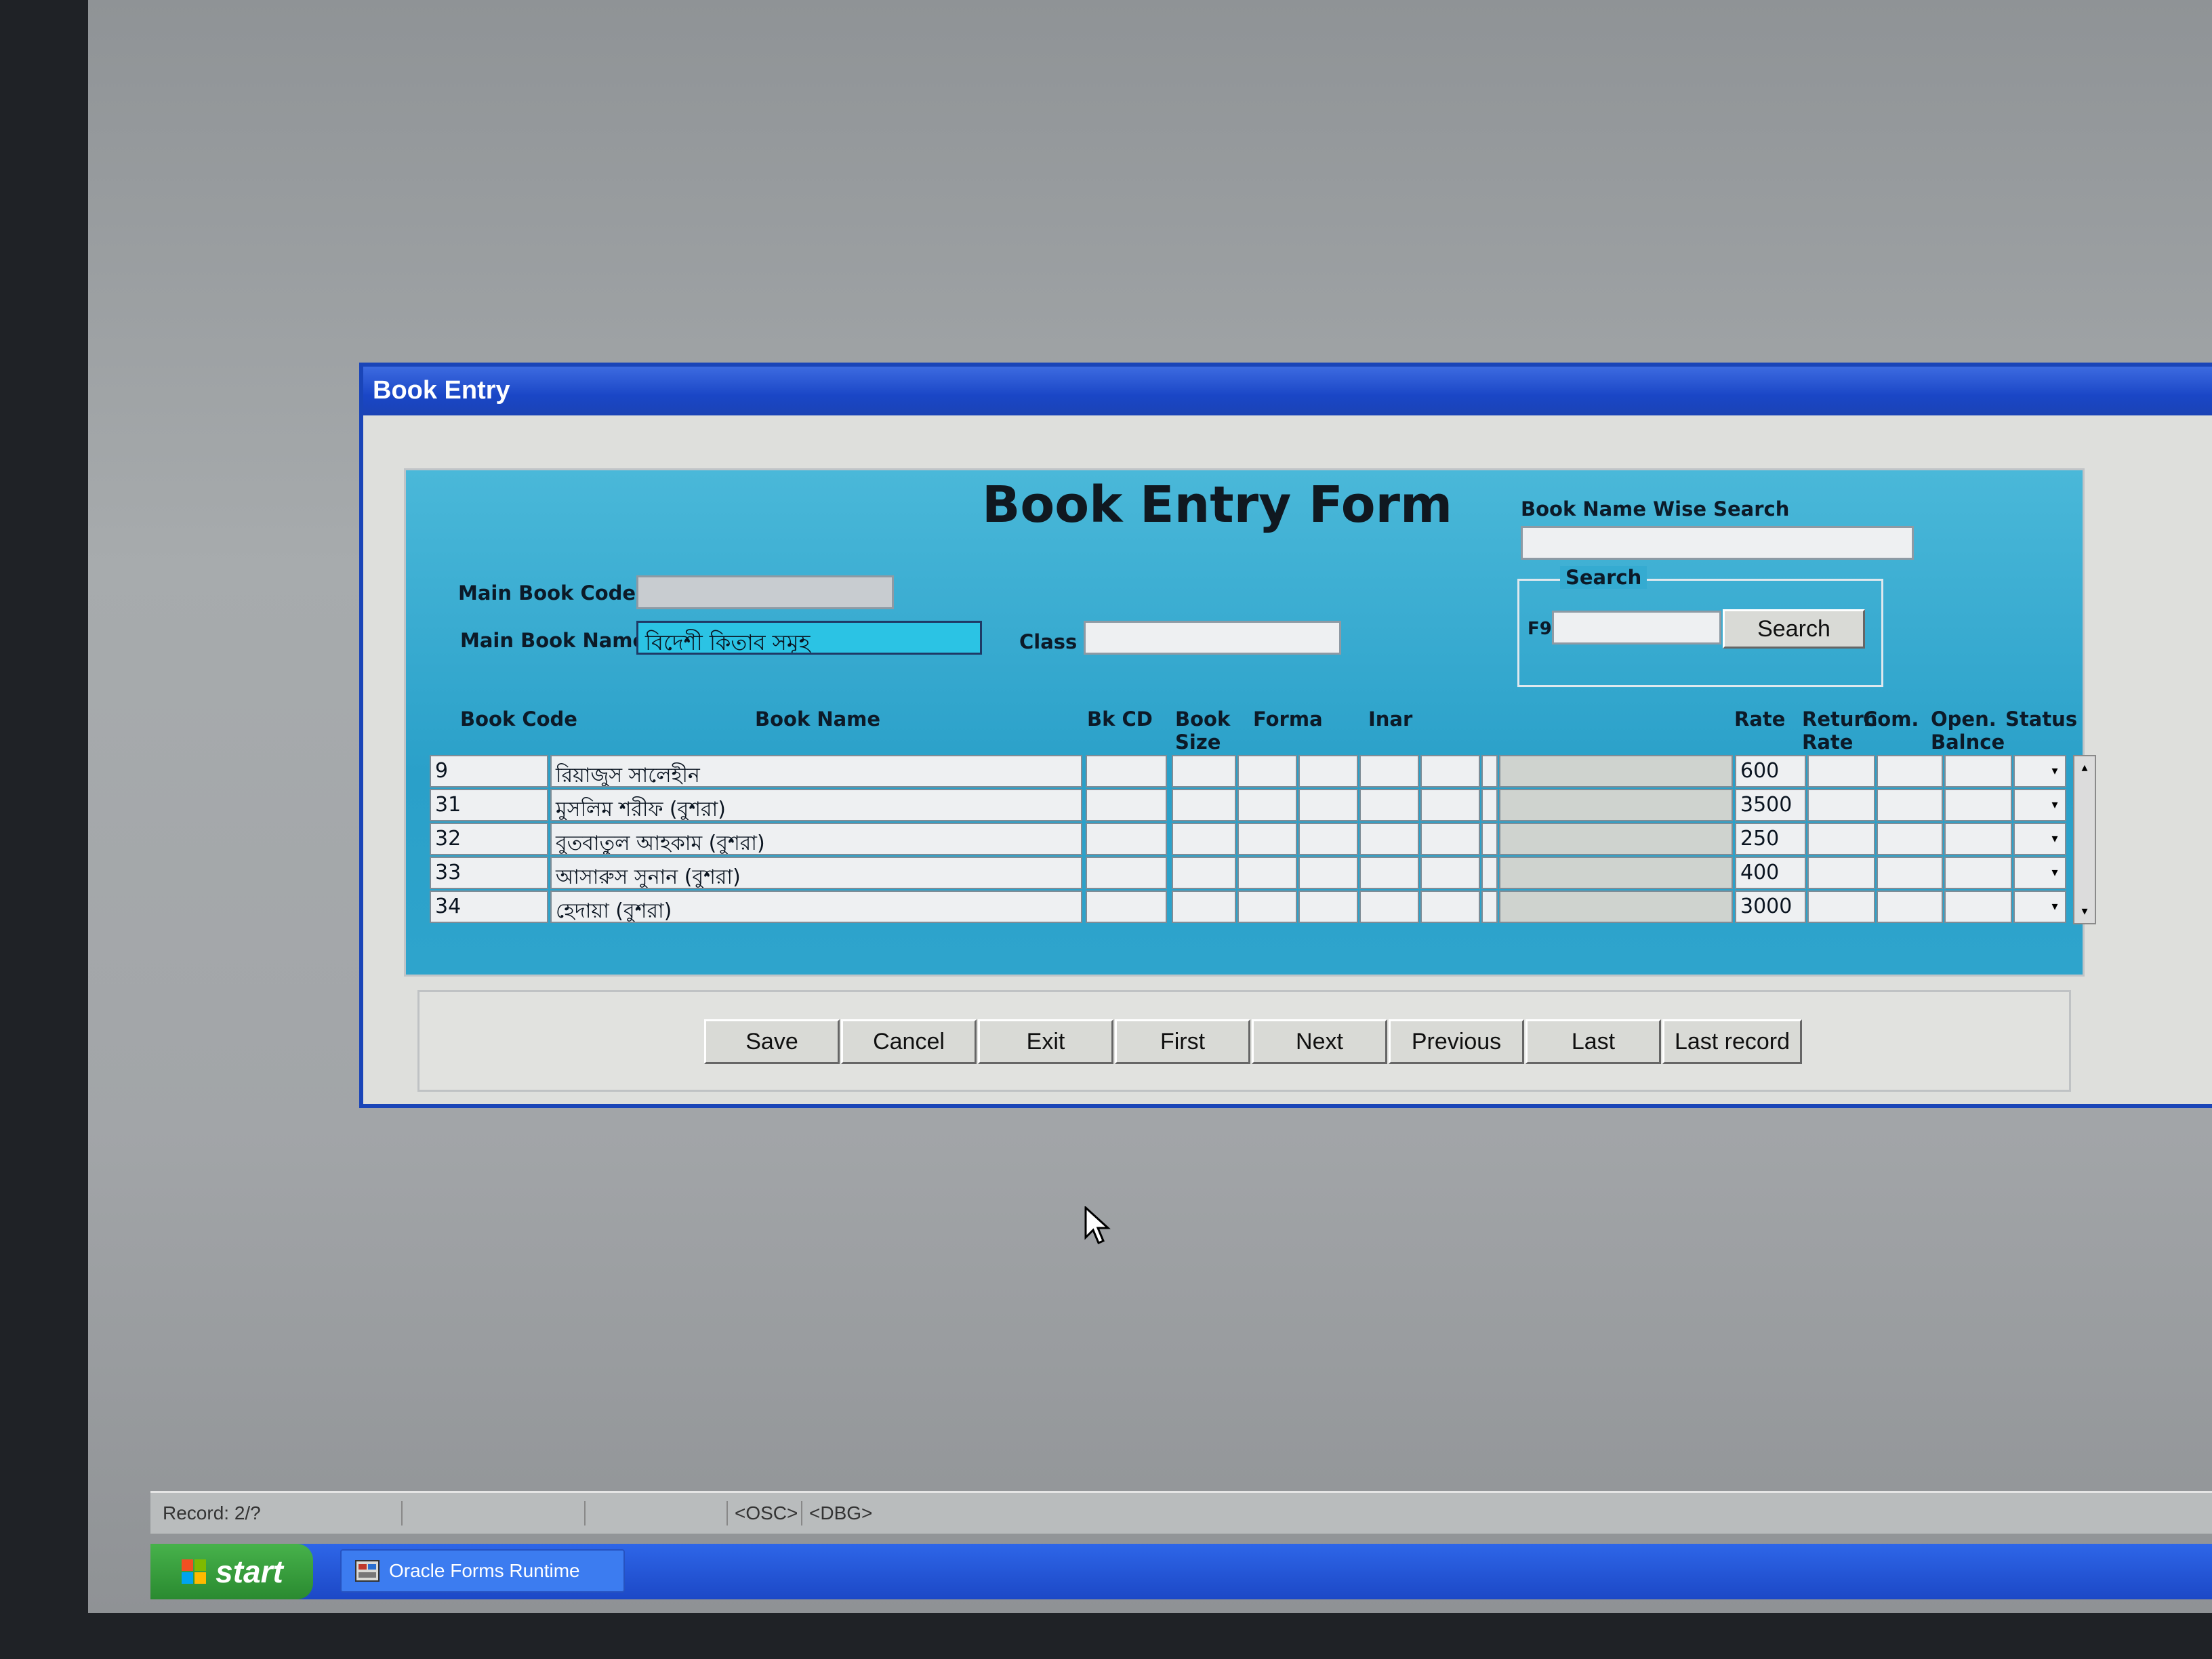  What do you see at coordinates (1319, 1042) in the screenshot?
I see `next-button: Next` at bounding box center [1319, 1042].